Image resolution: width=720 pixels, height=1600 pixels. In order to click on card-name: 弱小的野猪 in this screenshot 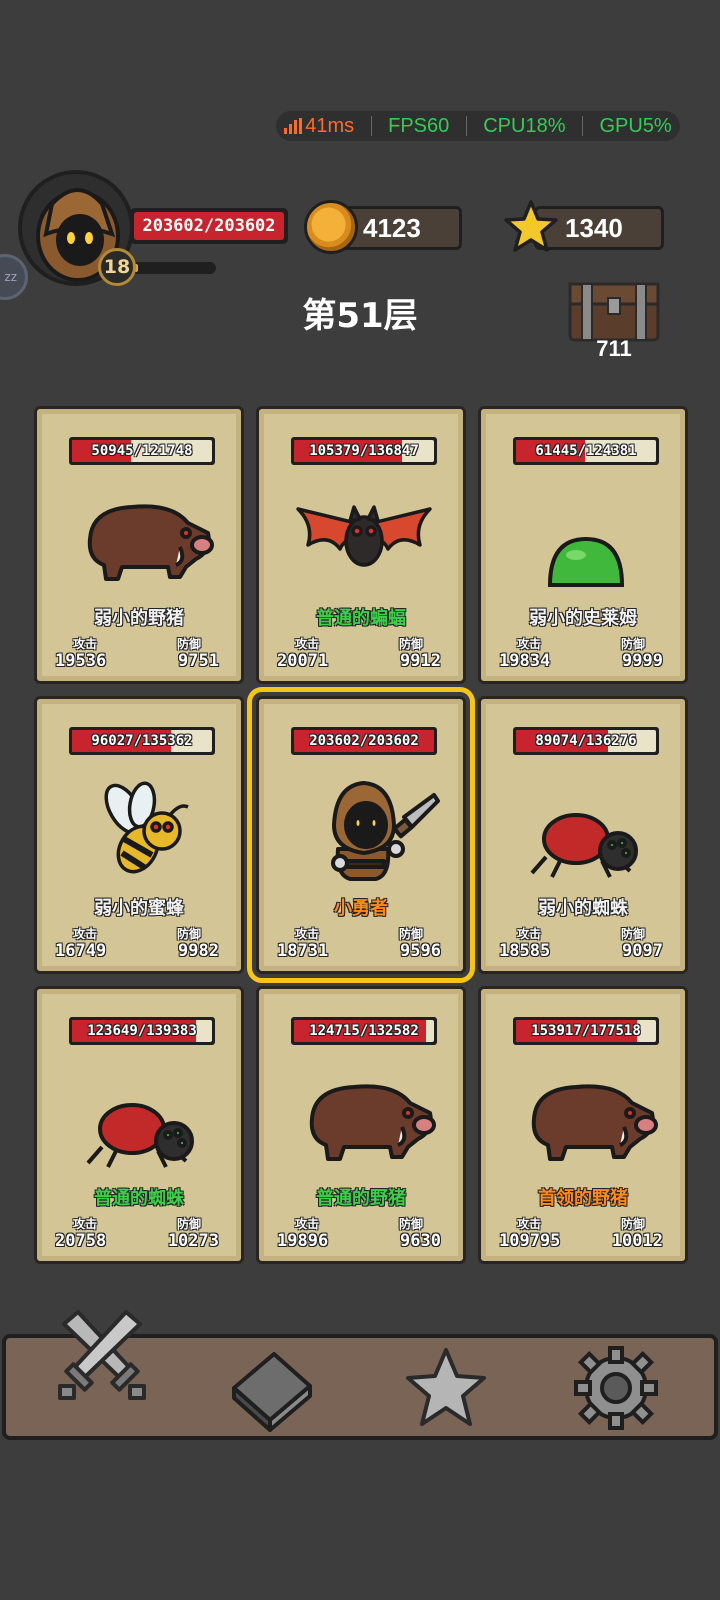, I will do `click(139, 618)`.